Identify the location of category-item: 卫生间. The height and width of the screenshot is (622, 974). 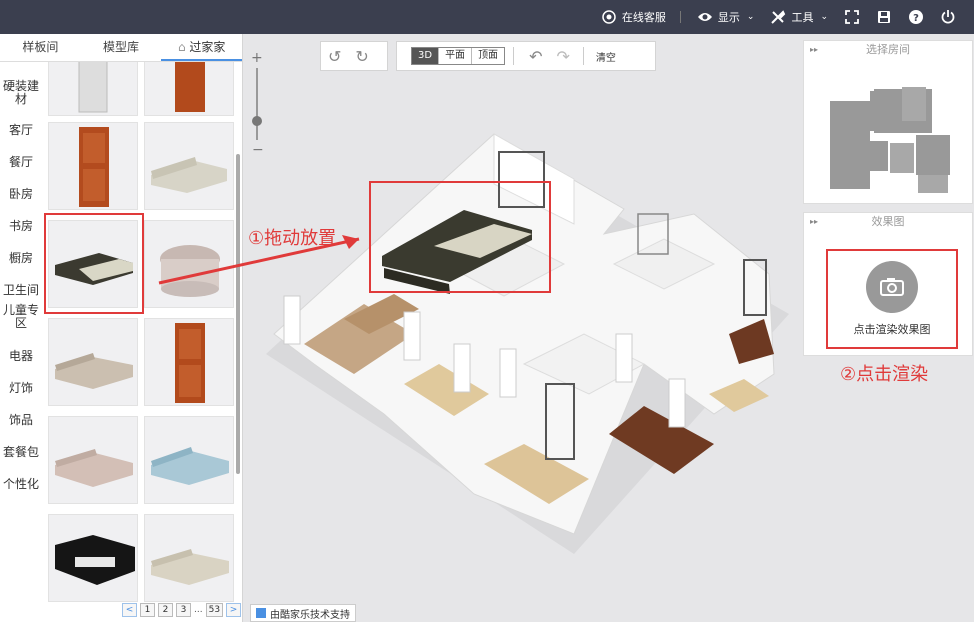
(21, 290).